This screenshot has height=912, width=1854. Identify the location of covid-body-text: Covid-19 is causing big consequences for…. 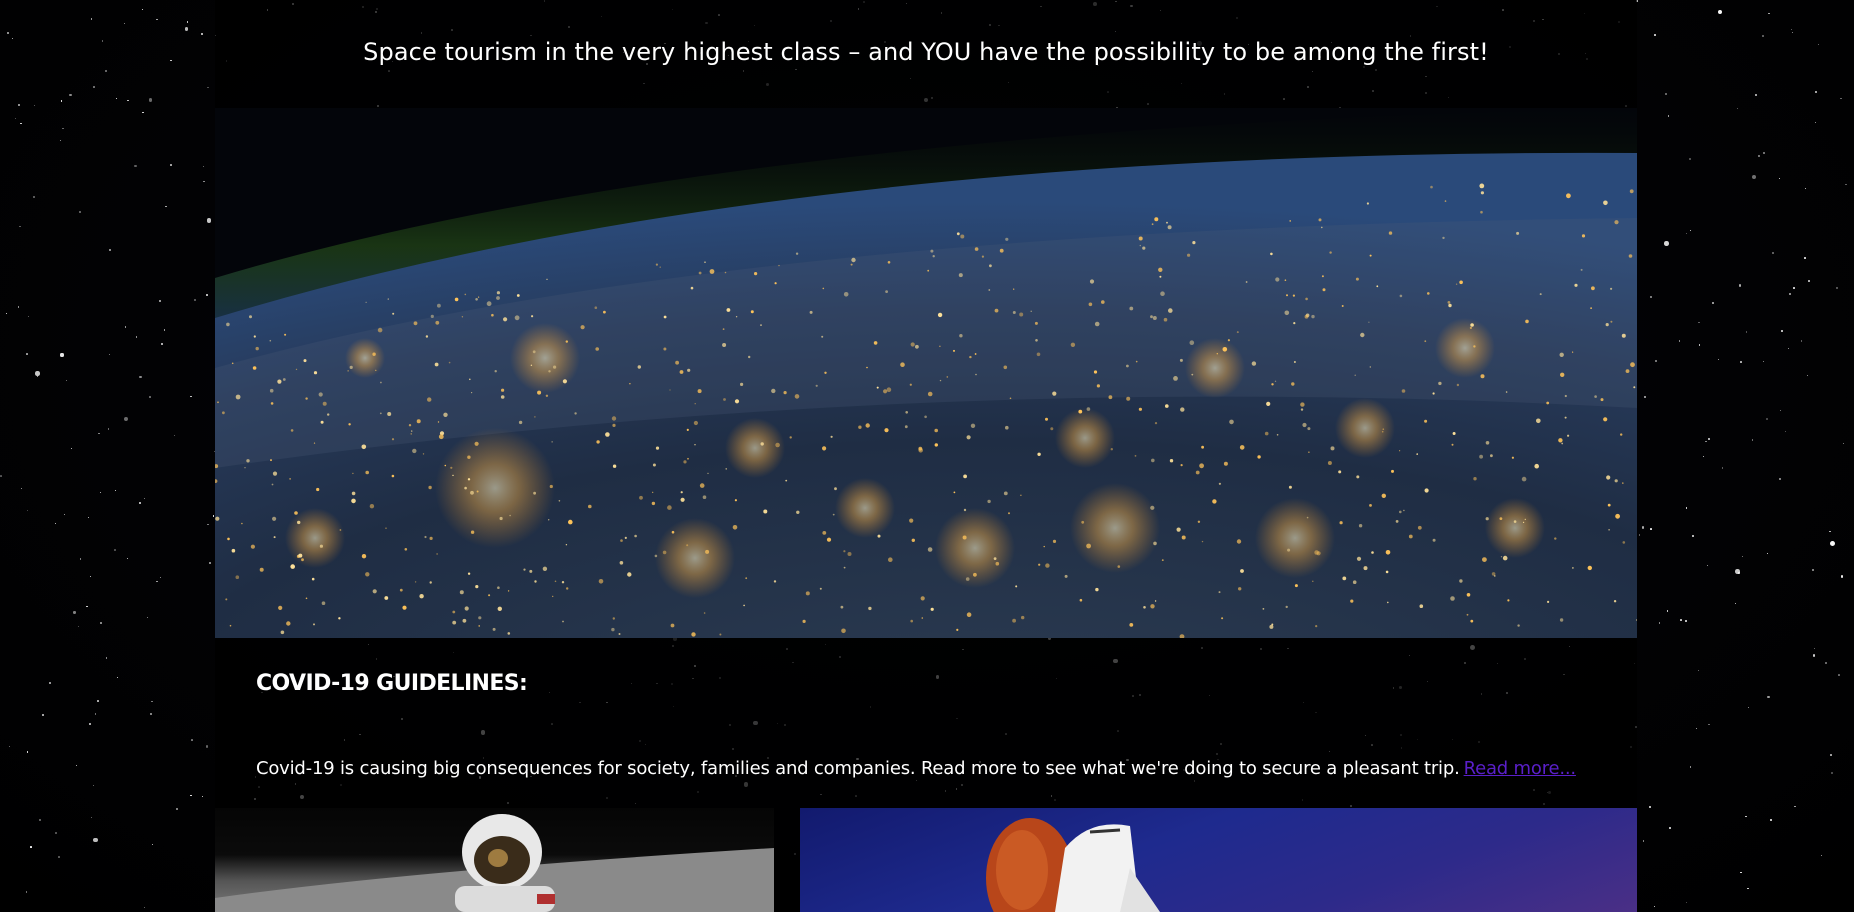
(858, 768).